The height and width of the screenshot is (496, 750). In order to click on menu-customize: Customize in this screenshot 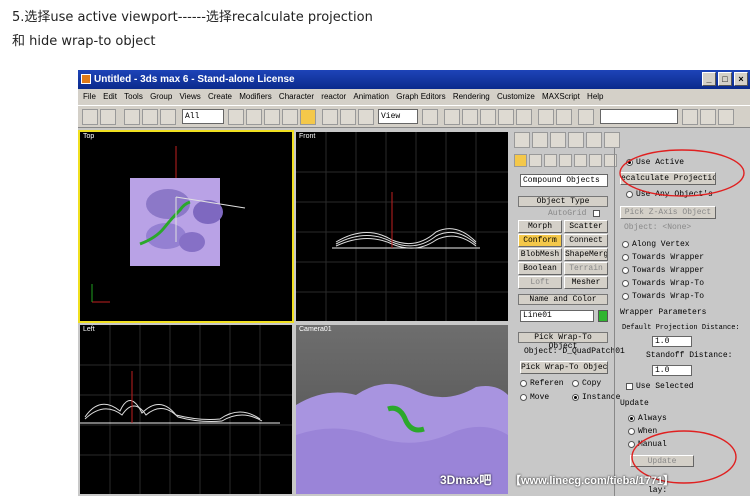, I will do `click(516, 97)`.